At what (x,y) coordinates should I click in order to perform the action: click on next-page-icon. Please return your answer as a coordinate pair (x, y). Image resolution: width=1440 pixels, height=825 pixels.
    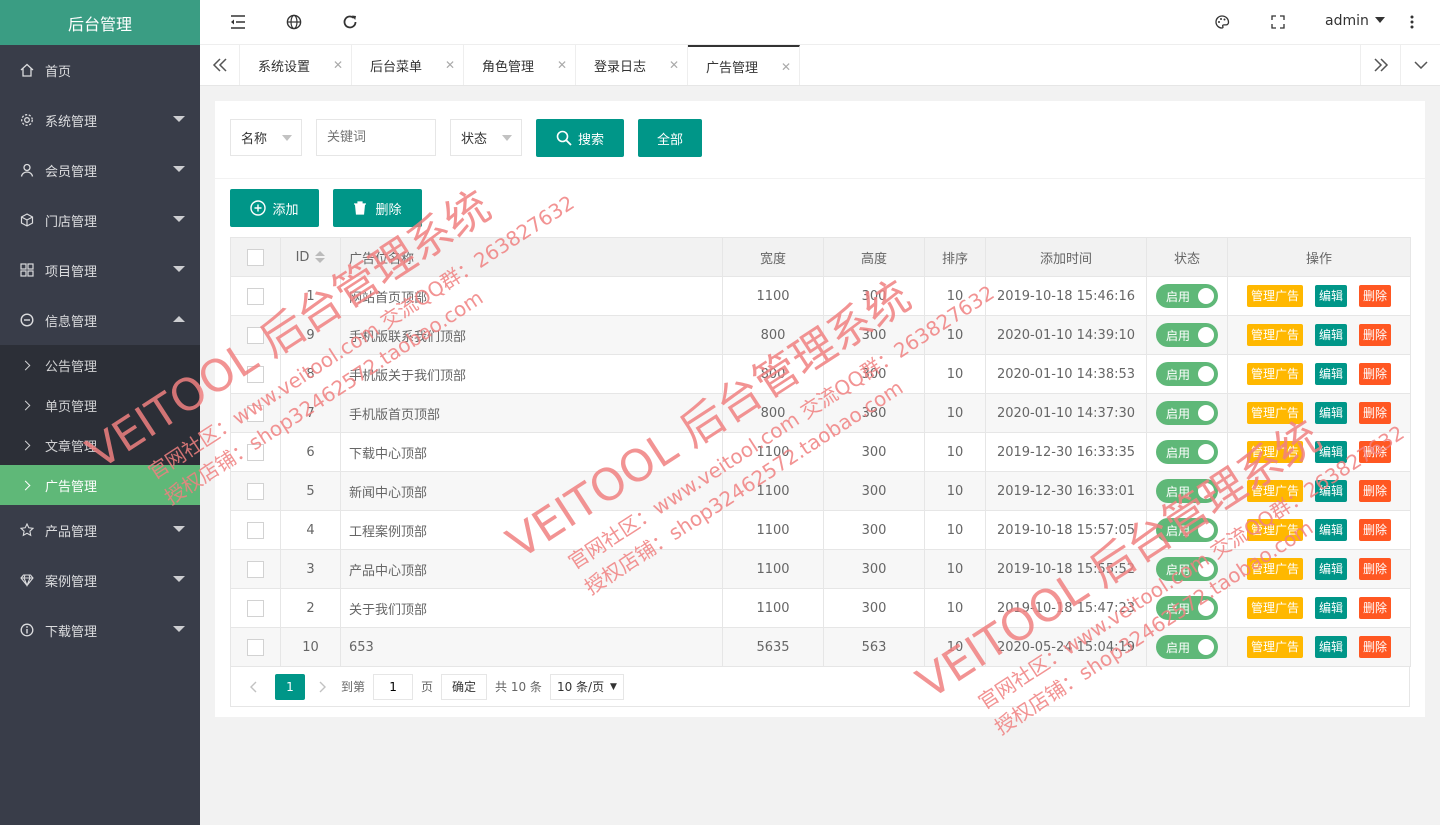
    Looking at the image, I should click on (323, 687).